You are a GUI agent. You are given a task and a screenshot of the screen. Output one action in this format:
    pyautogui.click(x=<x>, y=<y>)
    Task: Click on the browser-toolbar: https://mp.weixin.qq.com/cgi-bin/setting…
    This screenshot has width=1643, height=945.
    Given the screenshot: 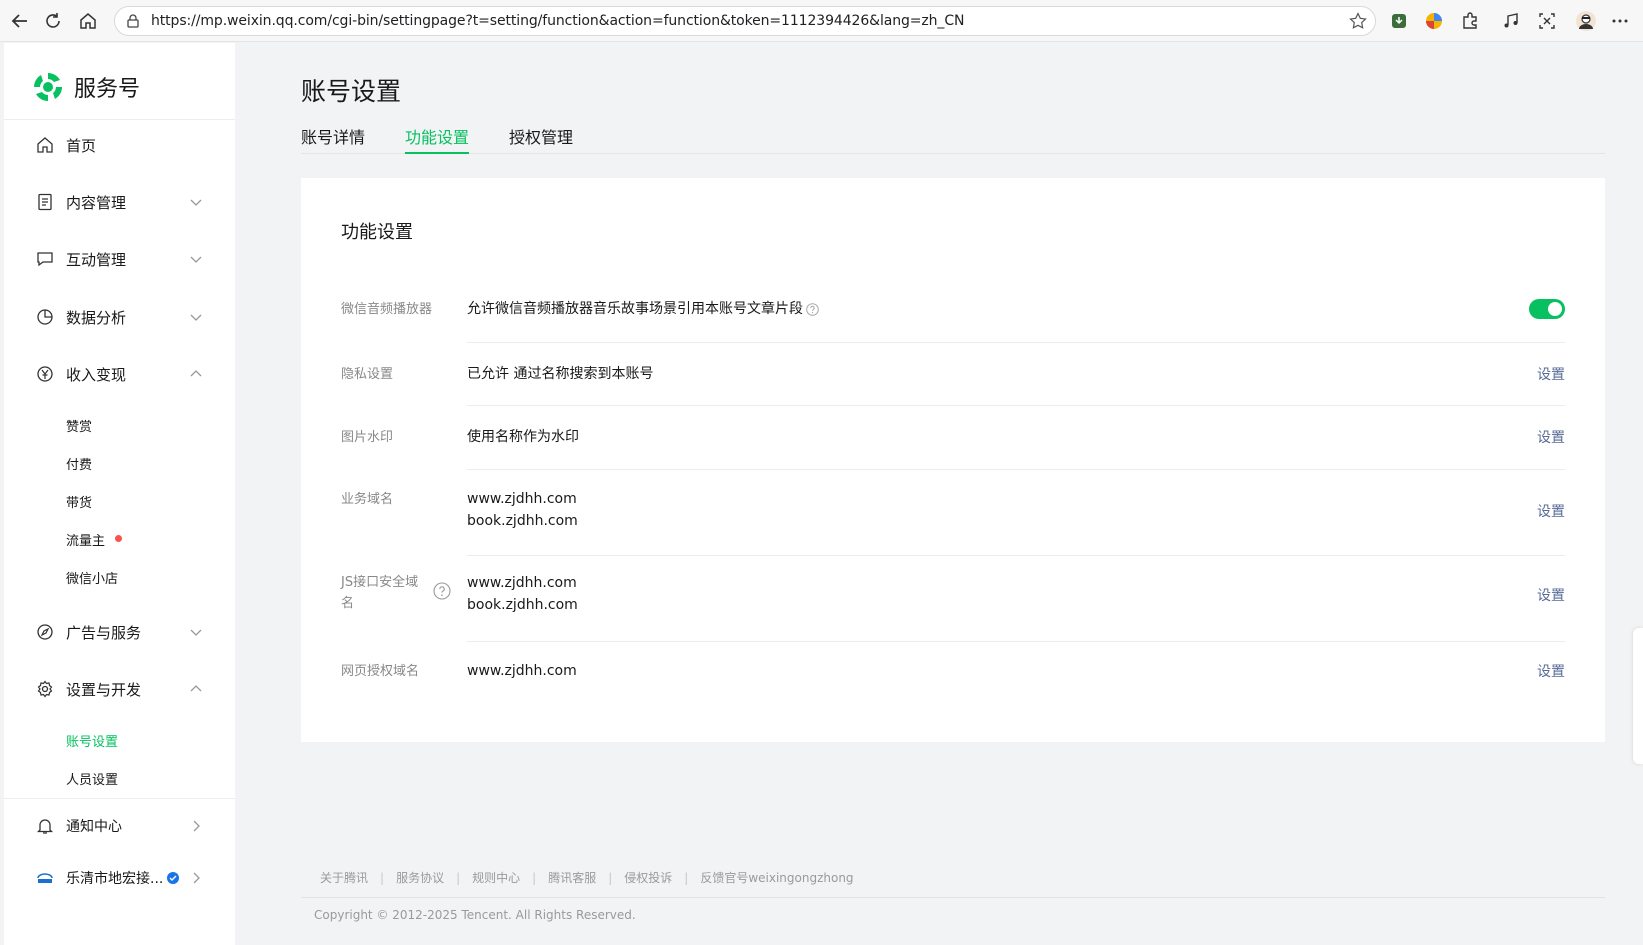 What is the action you would take?
    pyautogui.click(x=821, y=21)
    